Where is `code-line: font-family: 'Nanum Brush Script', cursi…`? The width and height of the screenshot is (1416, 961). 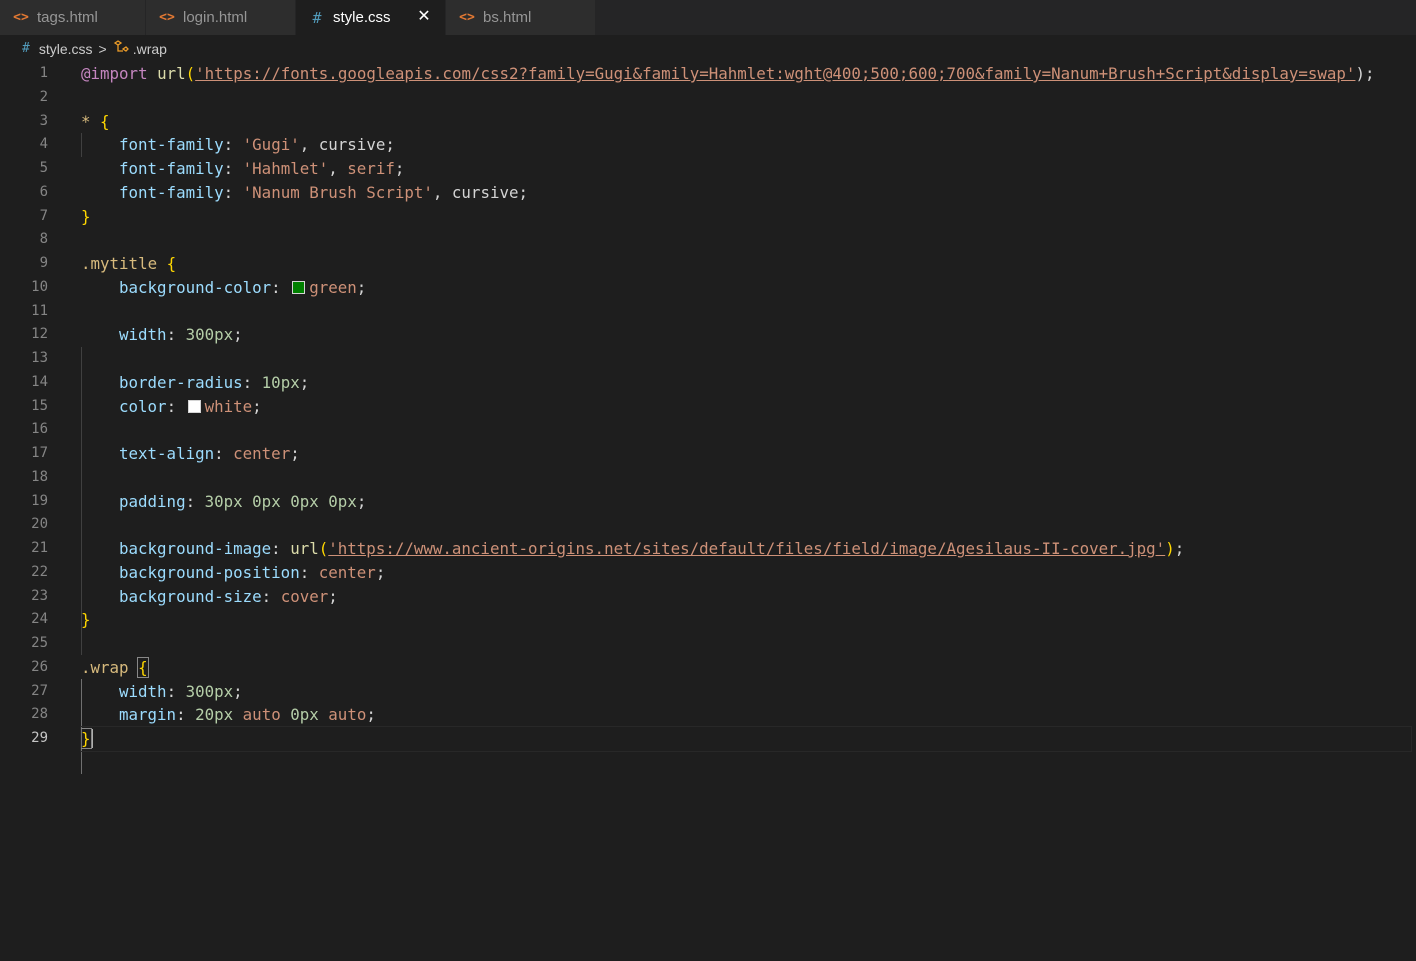
code-line: font-family: 'Nanum Brush Script', cursi… is located at coordinates (323, 192).